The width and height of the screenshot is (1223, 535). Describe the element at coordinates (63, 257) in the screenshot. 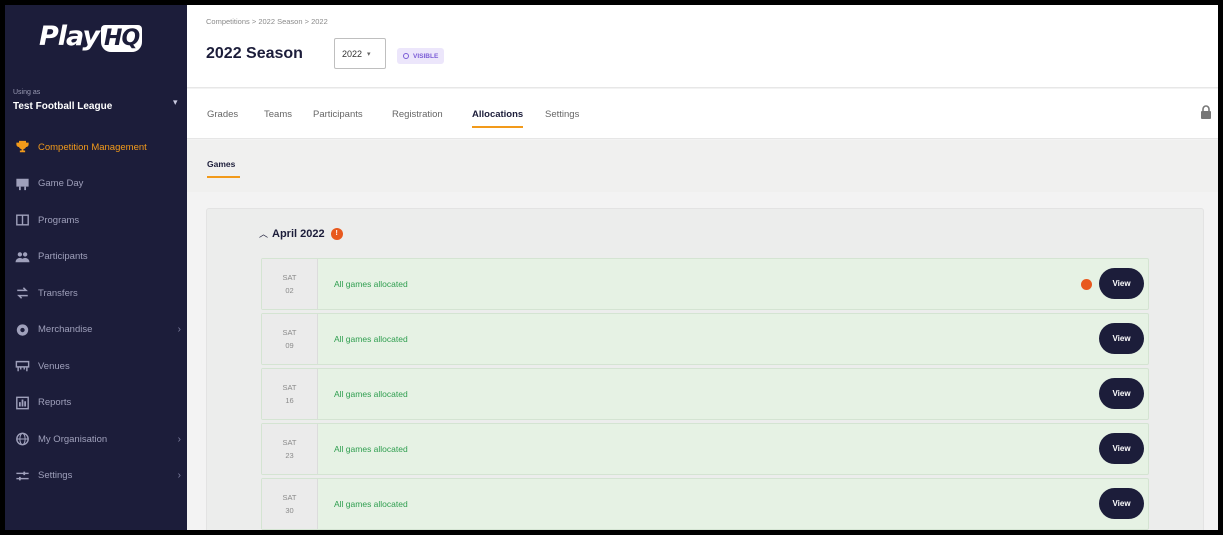

I see `sidebar-item-label: Participants` at that location.